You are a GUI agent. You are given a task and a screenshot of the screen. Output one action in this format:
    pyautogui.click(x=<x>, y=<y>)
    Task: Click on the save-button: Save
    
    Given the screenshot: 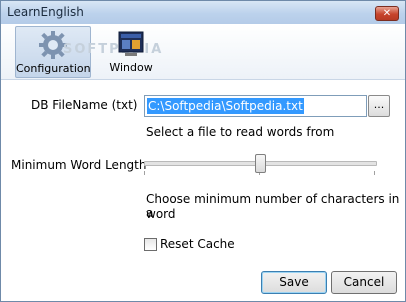 What is the action you would take?
    pyautogui.click(x=294, y=282)
    